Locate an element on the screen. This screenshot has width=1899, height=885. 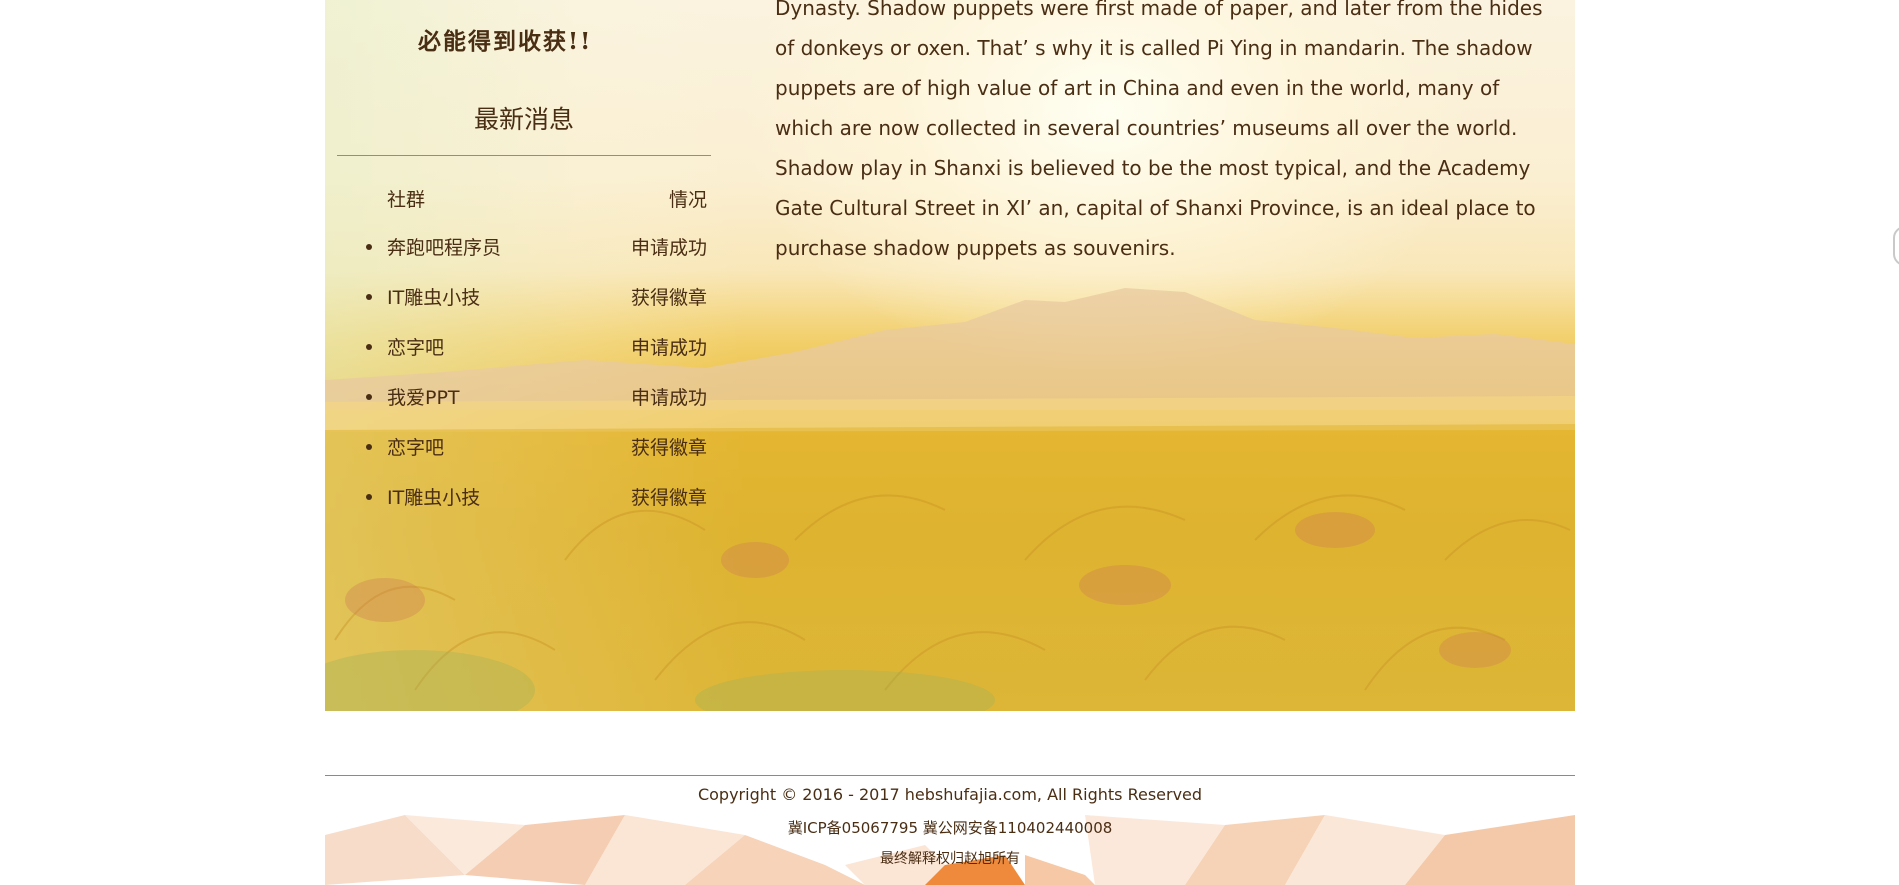
news-heading: 最新消息 is located at coordinates (523, 119).